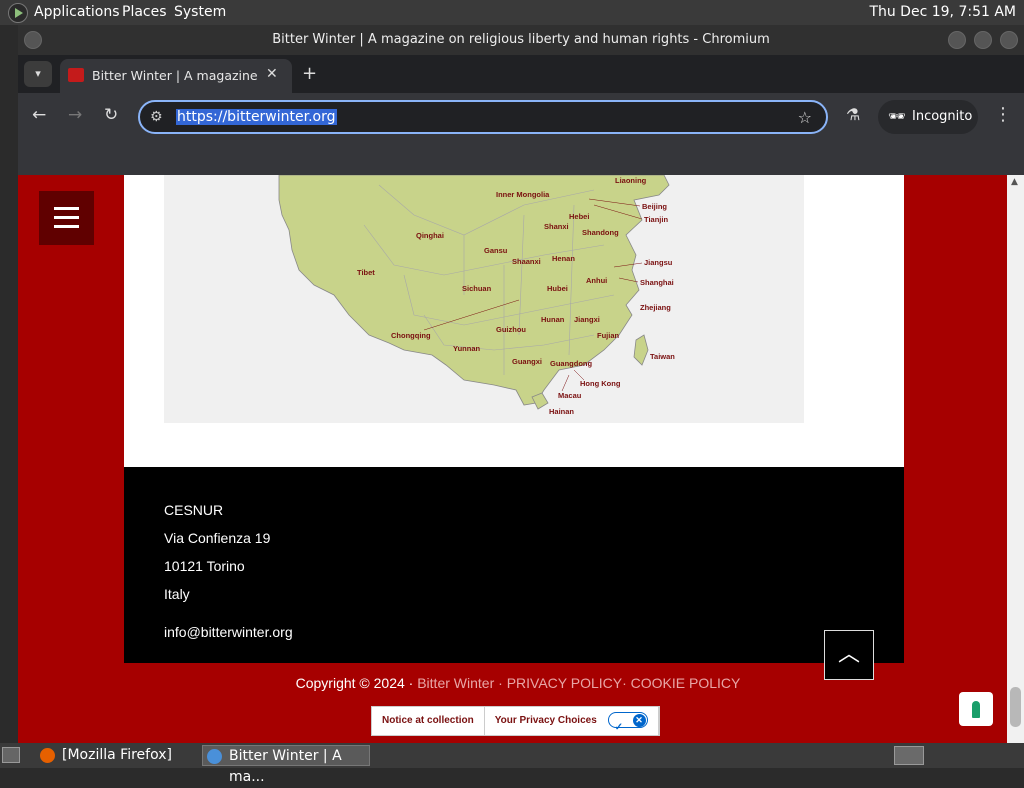 The height and width of the screenshot is (788, 1024). What do you see at coordinates (1015, 707) in the screenshot?
I see `scrollbar-thumb` at bounding box center [1015, 707].